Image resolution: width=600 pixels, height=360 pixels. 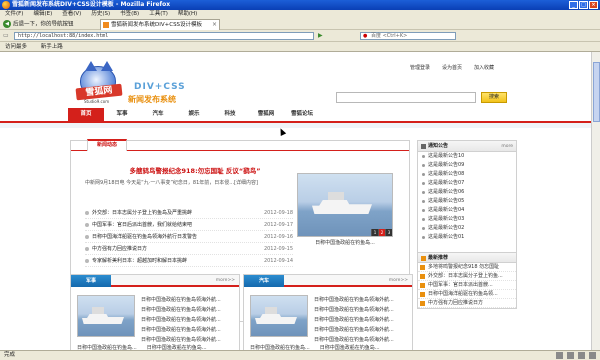 What do you see at coordinates (7, 24) in the screenshot?
I see `back-arrow-icon: ◀` at bounding box center [7, 24].